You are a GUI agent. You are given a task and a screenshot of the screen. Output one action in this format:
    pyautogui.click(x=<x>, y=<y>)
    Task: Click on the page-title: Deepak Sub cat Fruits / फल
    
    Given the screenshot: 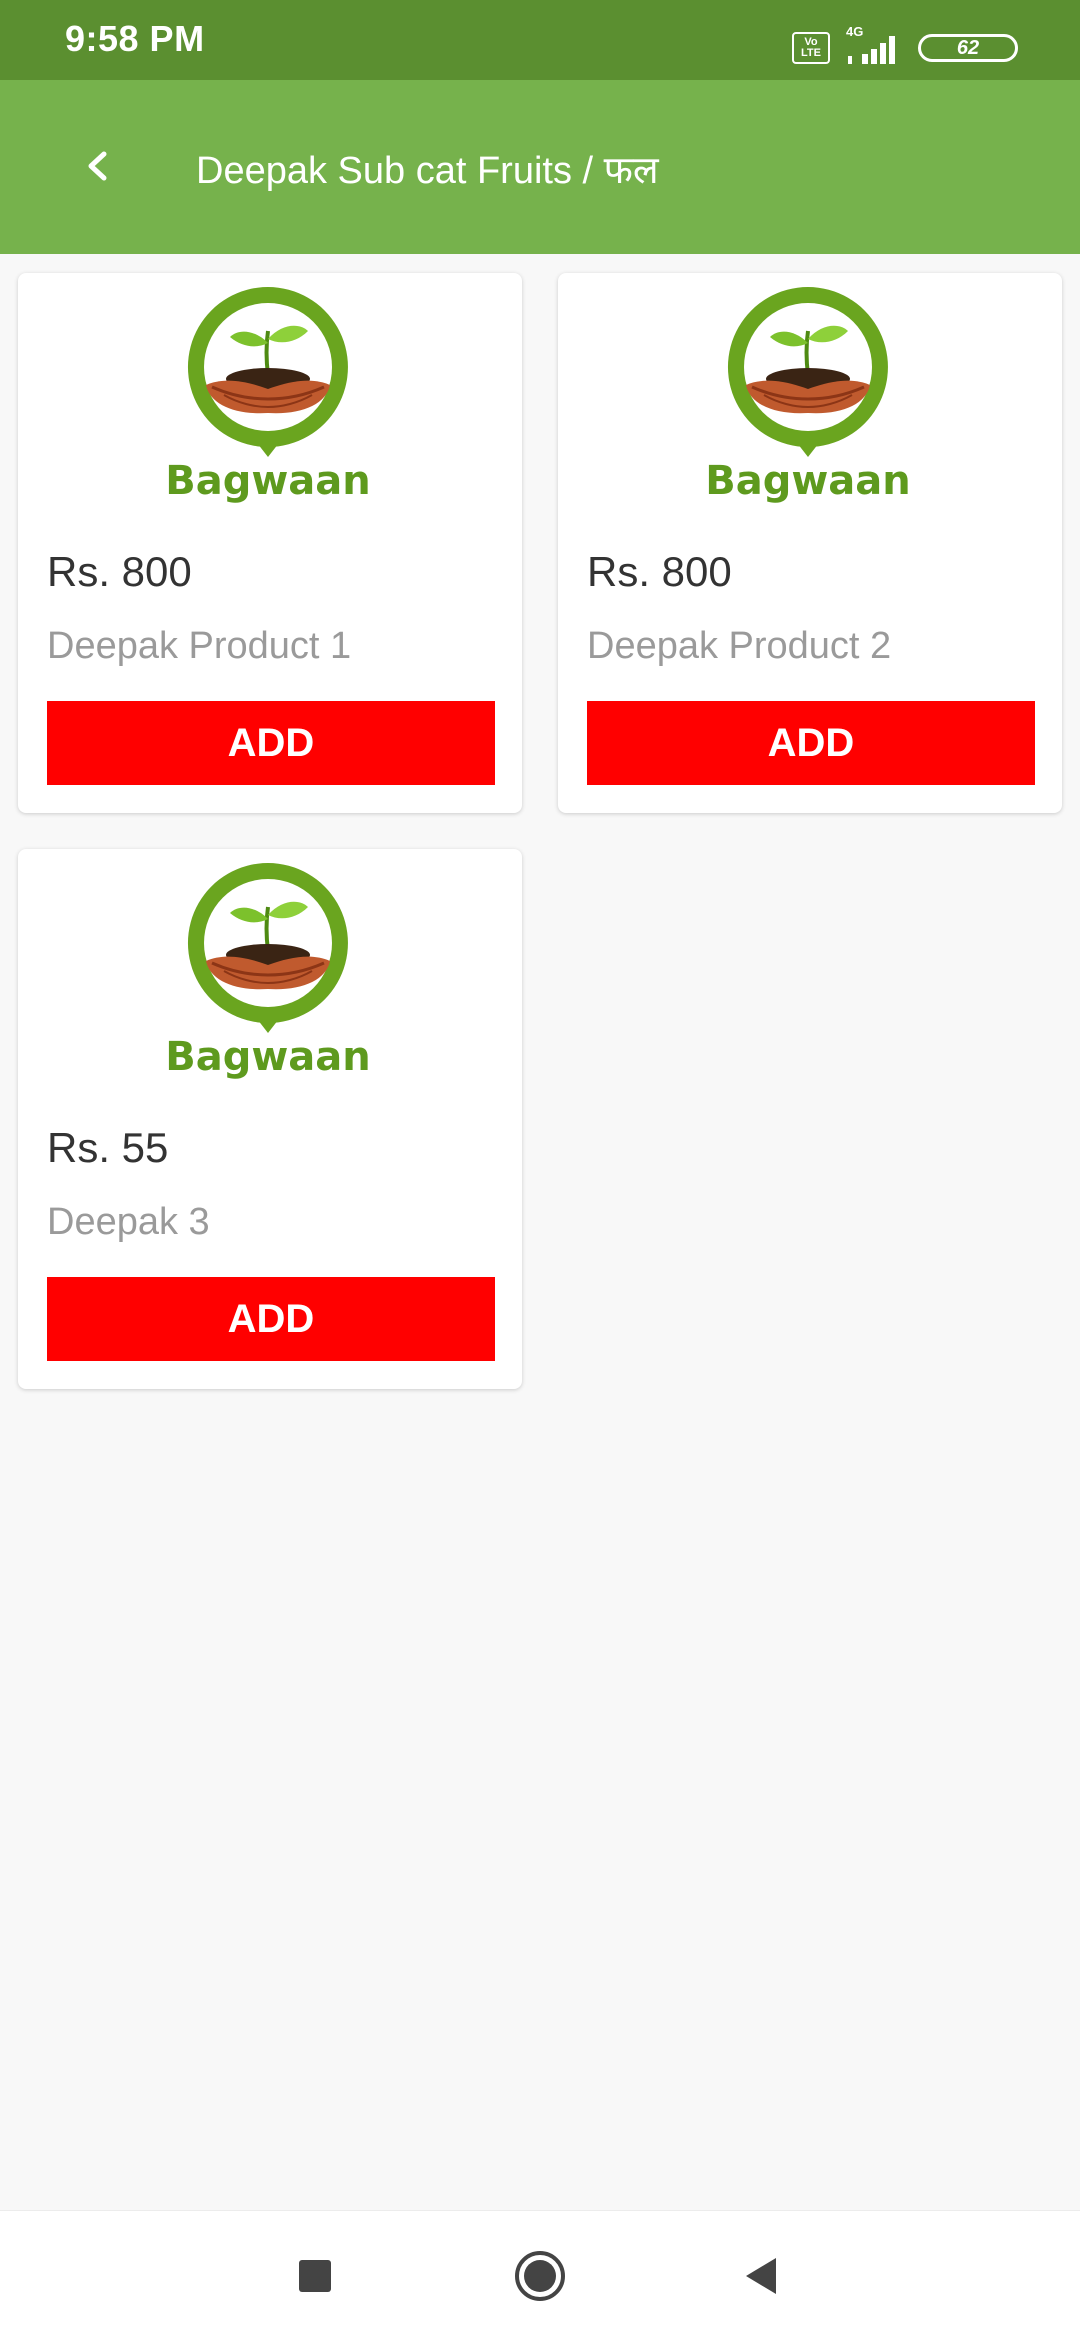 What is the action you would take?
    pyautogui.click(x=427, y=171)
    